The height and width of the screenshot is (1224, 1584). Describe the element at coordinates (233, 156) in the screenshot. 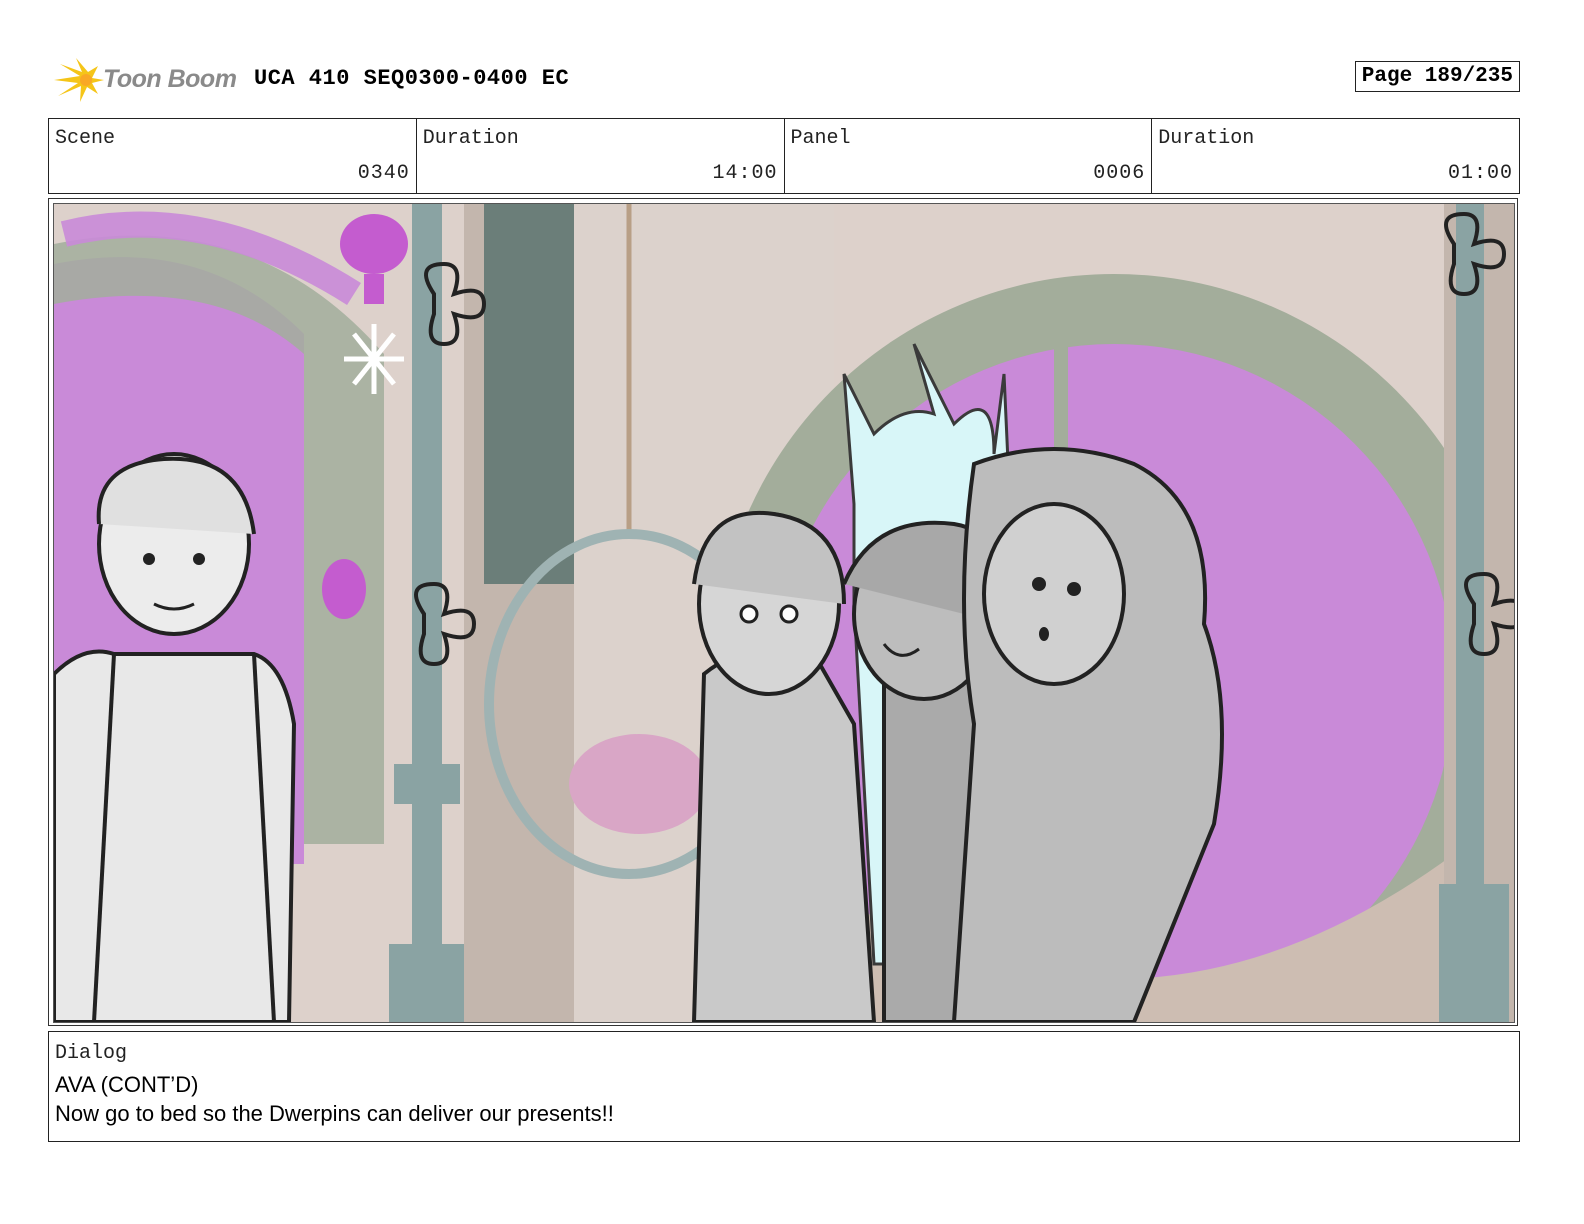

I see `scene-cell: Scene 0340` at that location.